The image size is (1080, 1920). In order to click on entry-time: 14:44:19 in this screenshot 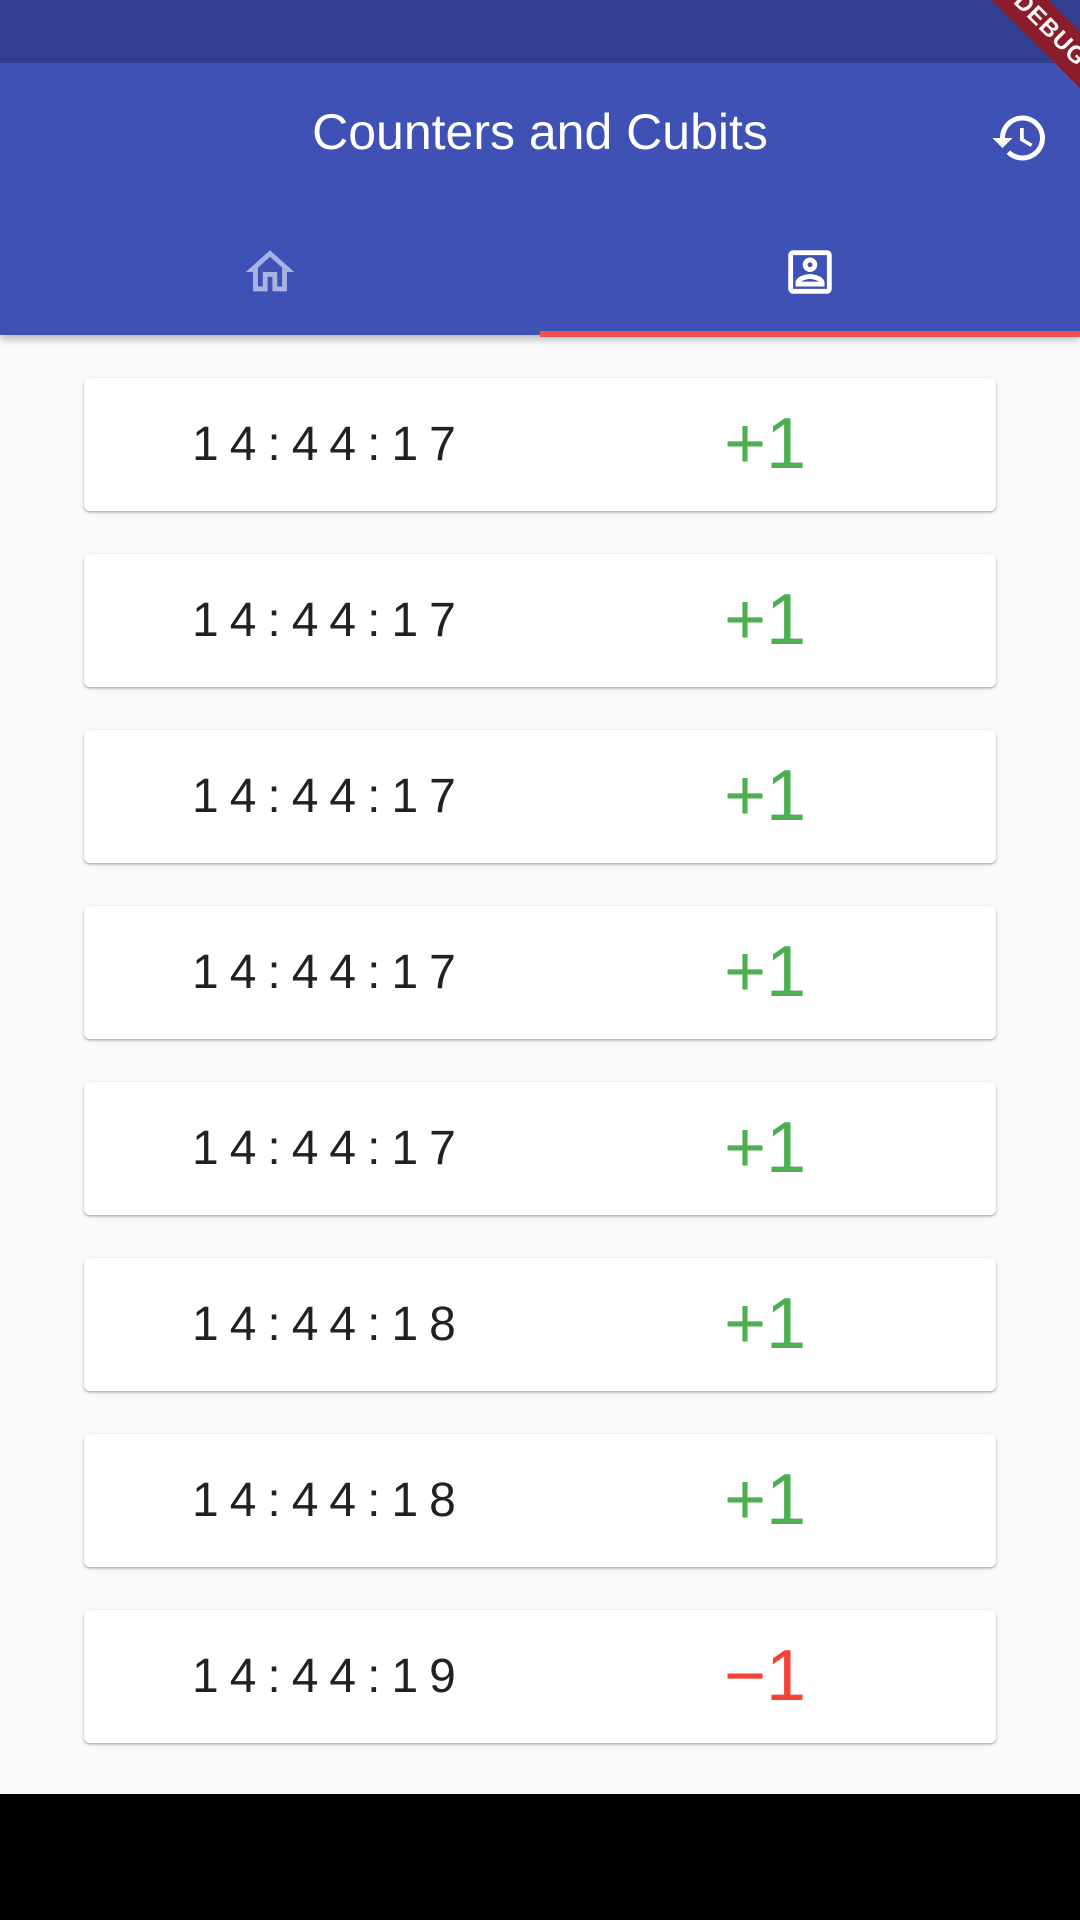, I will do `click(329, 1676)`.